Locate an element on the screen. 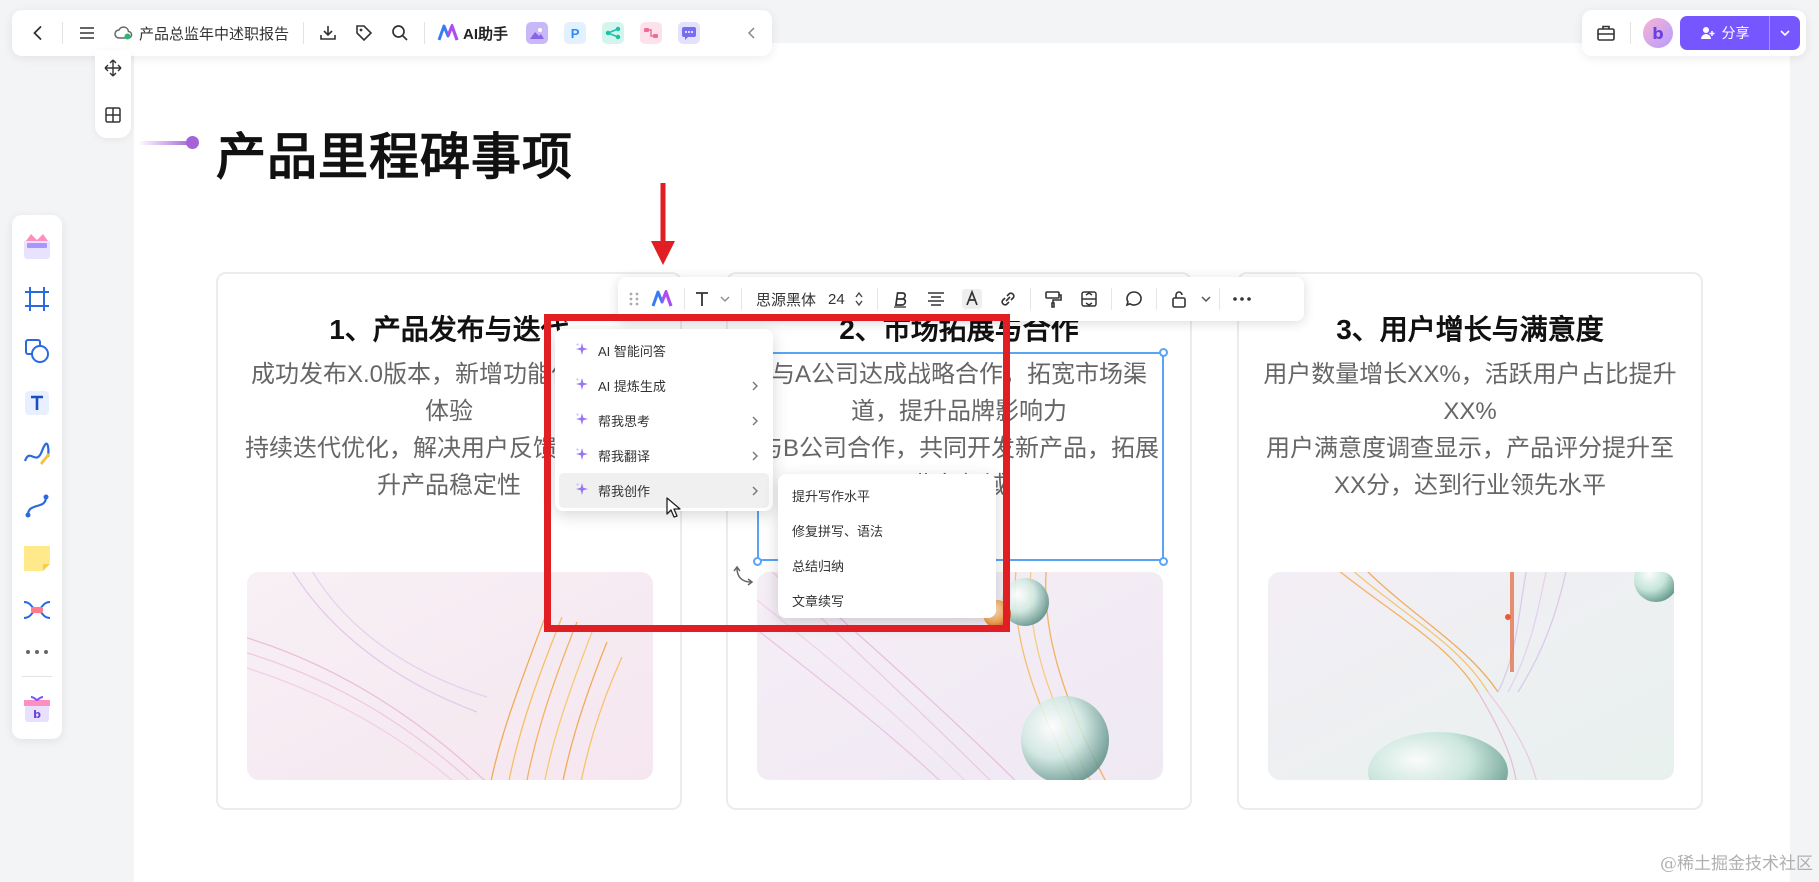 This screenshot has width=1819, height=882. frame-icon is located at coordinates (37, 298).